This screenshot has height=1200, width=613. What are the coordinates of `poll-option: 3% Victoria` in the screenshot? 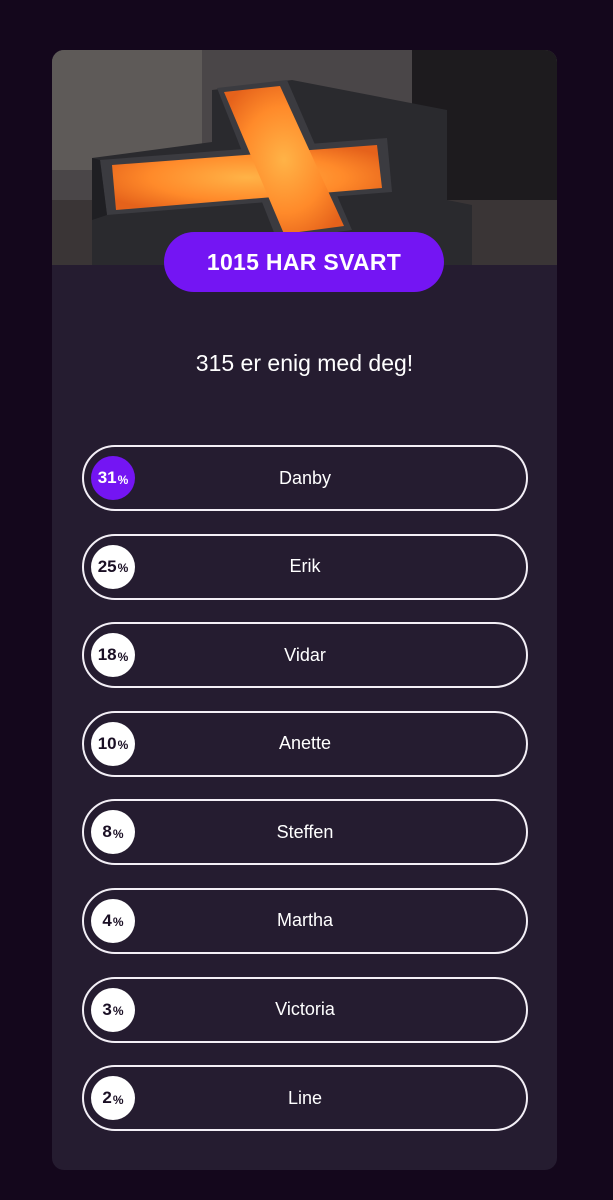 It's located at (305, 1009).